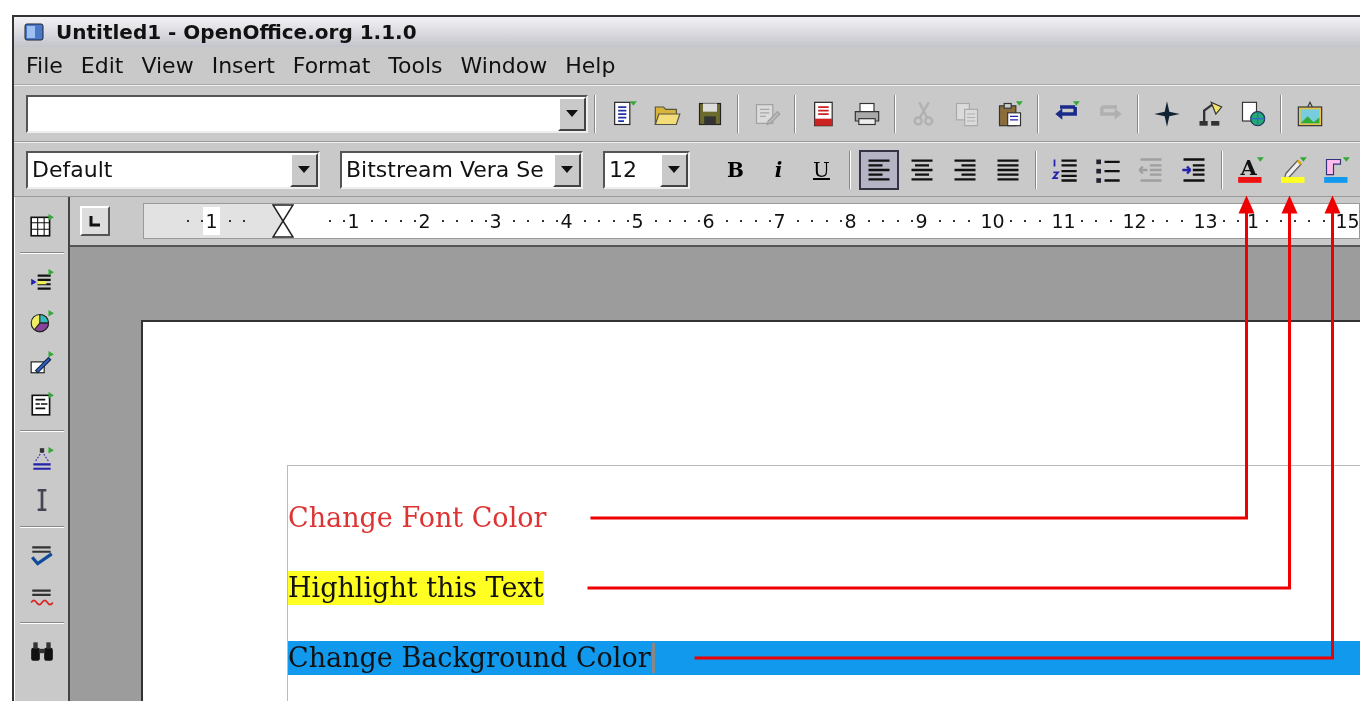  I want to click on tab-stop-button, so click(95, 221).